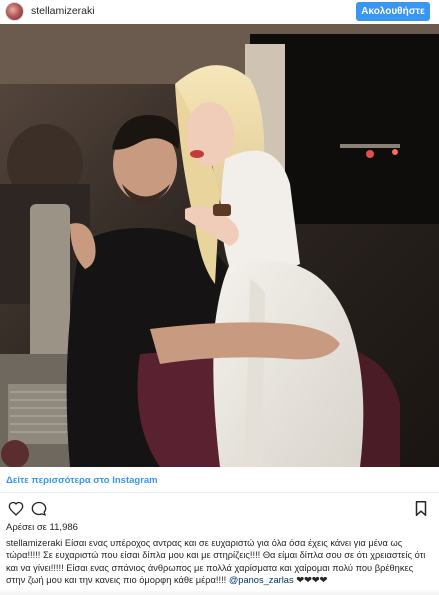 This screenshot has width=439, height=595. Describe the element at coordinates (34, 543) in the screenshot. I see `caption-username: stellamizeraki` at that location.